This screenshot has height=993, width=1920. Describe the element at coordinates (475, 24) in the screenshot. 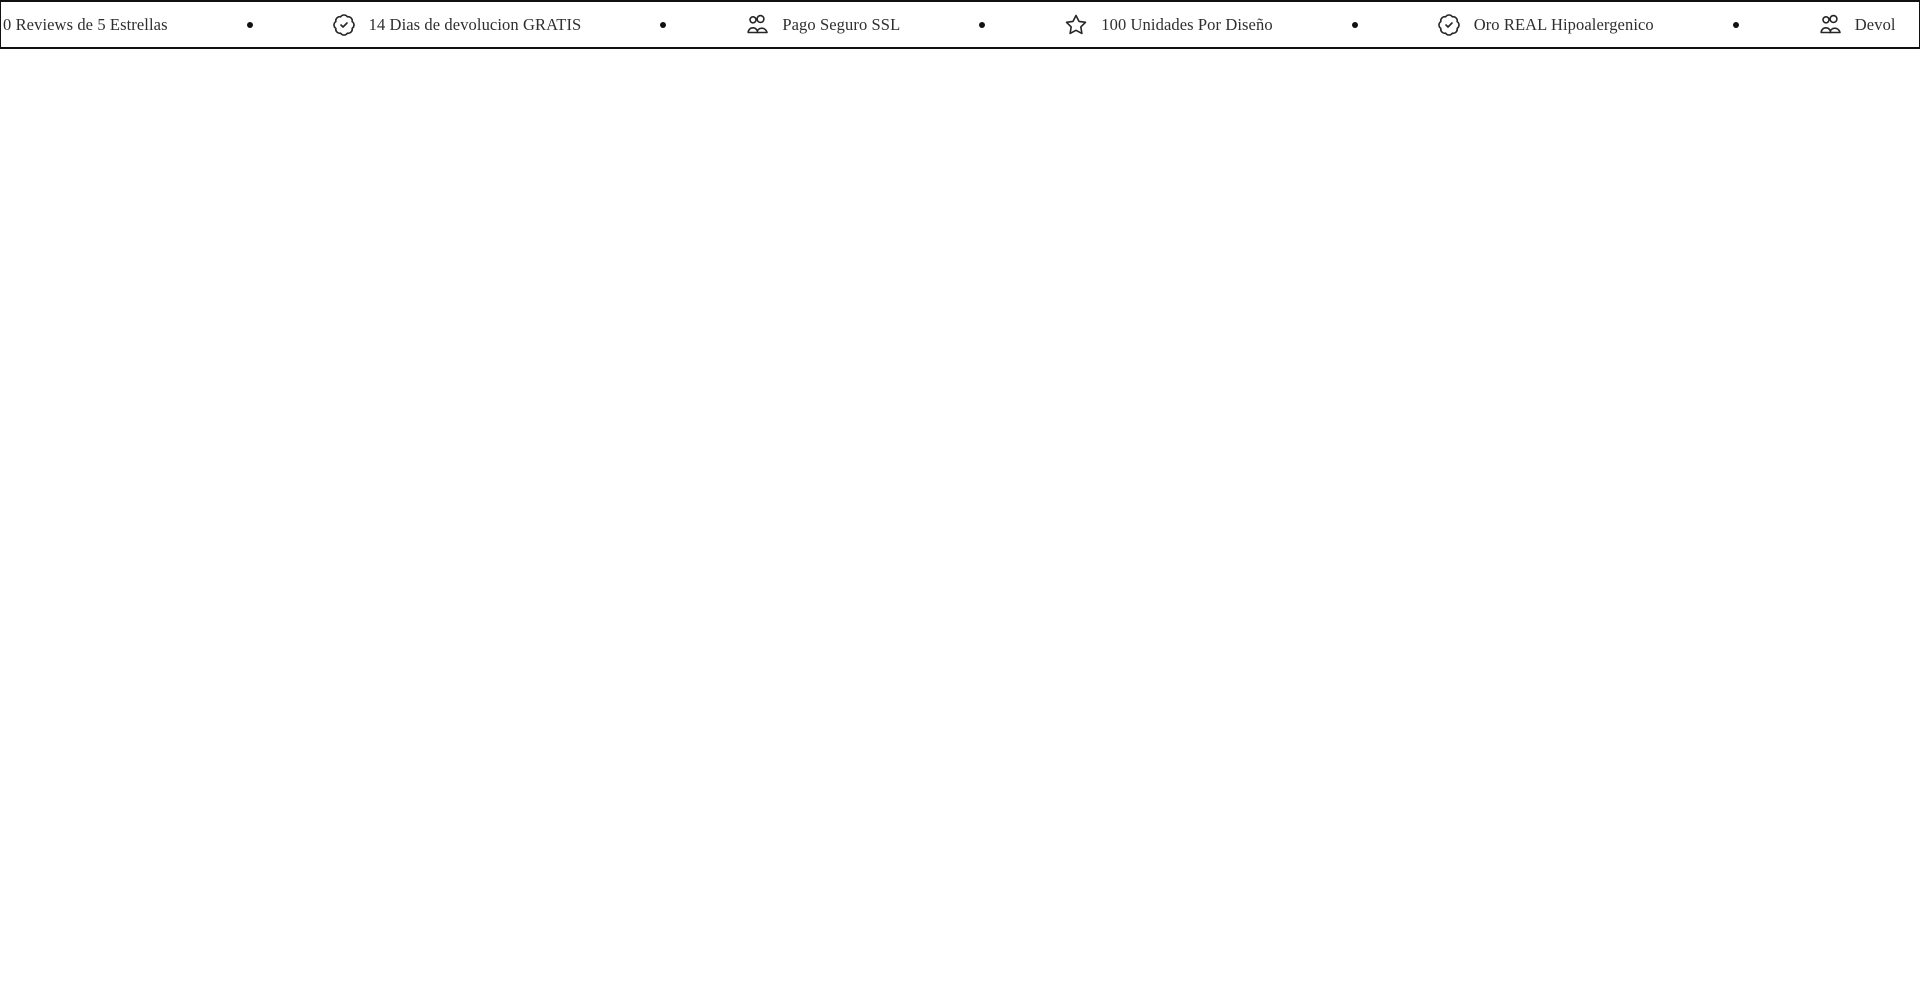

I see `marquee-item-label: 14 Dias de devolucion GRATIS` at that location.